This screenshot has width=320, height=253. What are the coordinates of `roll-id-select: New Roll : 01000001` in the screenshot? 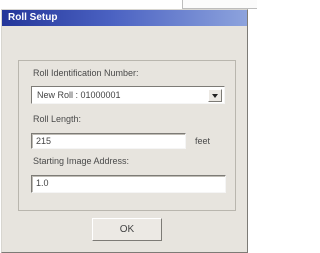 It's located at (128, 95).